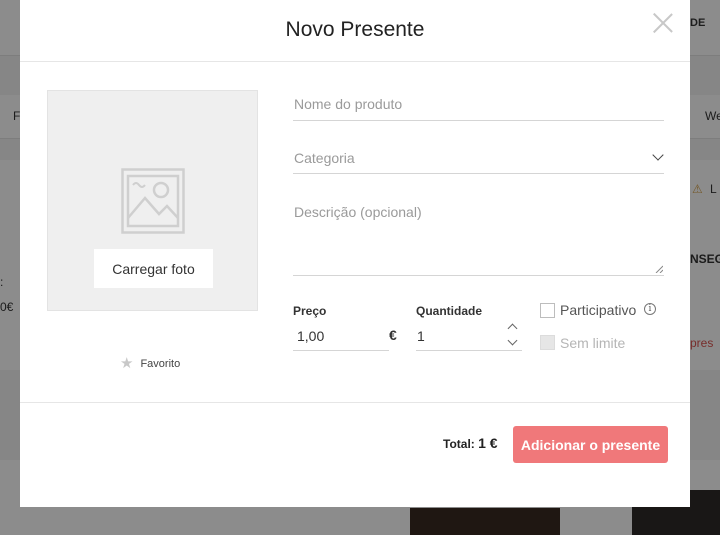 This screenshot has width=720, height=535. Describe the element at coordinates (324, 158) in the screenshot. I see `category-value: Categoria` at that location.